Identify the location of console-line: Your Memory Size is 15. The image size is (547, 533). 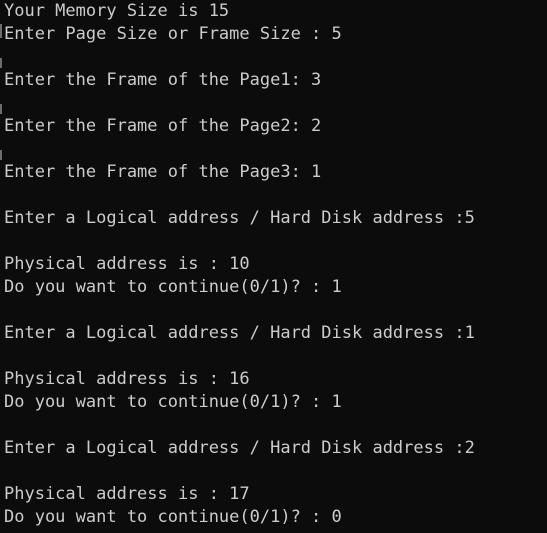
(117, 11).